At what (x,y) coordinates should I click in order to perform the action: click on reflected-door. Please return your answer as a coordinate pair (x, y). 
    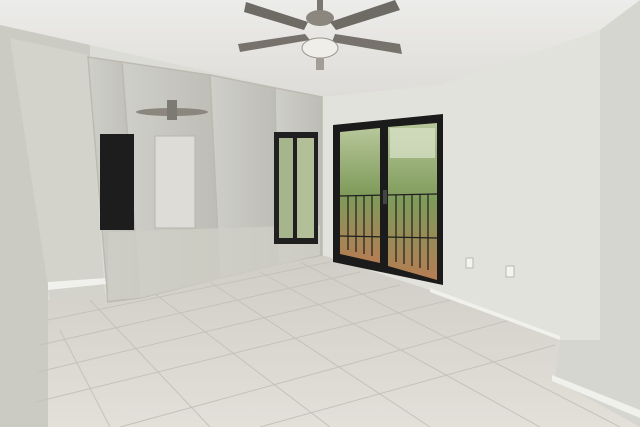
    Looking at the image, I should click on (175, 182).